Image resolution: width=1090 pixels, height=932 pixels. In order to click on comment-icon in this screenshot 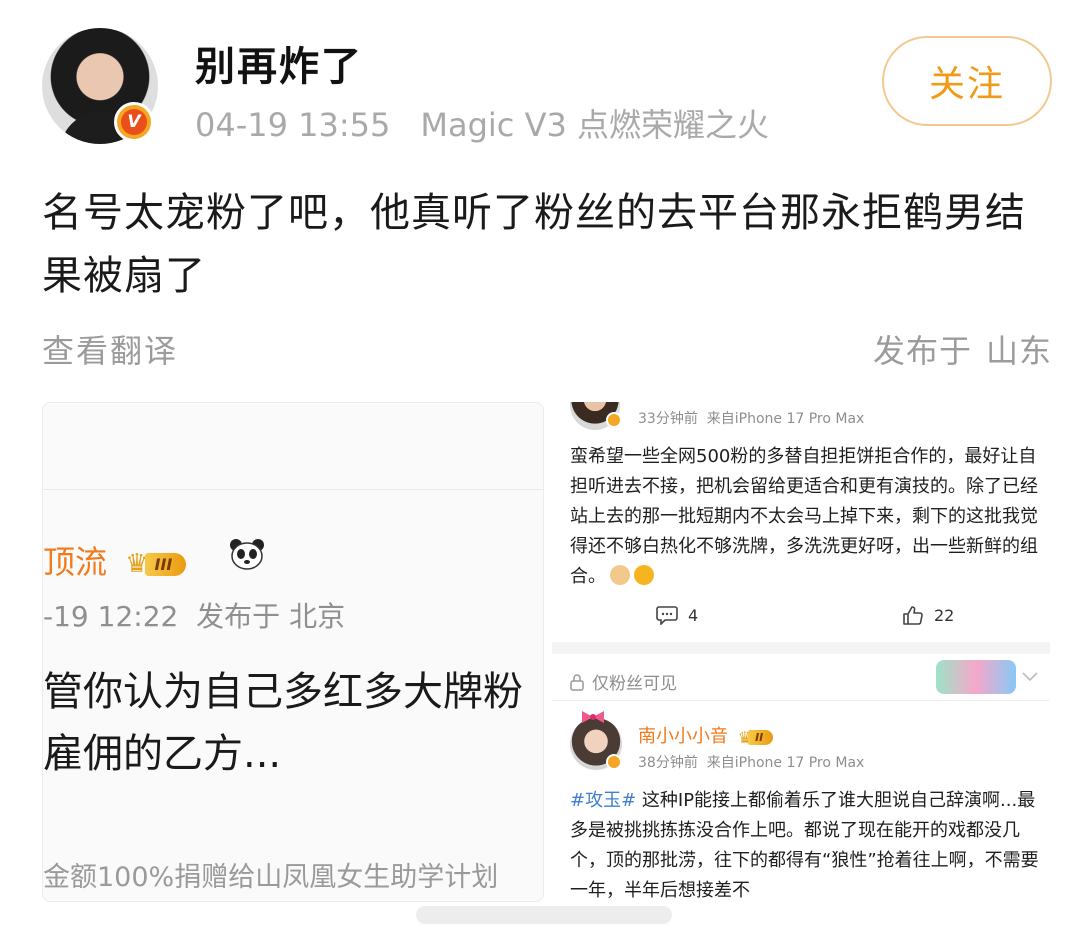, I will do `click(667, 615)`.